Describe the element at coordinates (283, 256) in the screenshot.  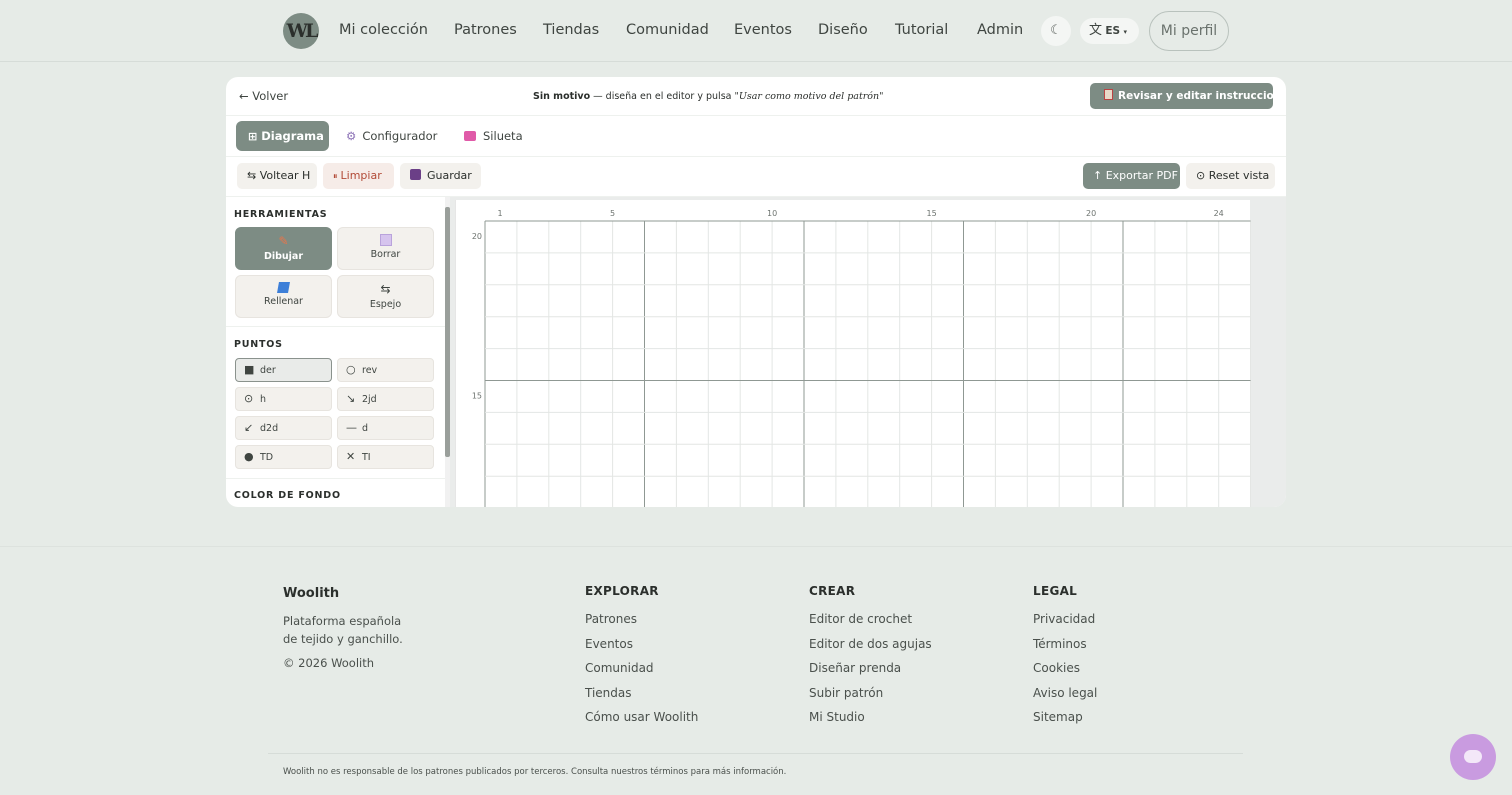
I see `tool-label: Dibujar` at that location.